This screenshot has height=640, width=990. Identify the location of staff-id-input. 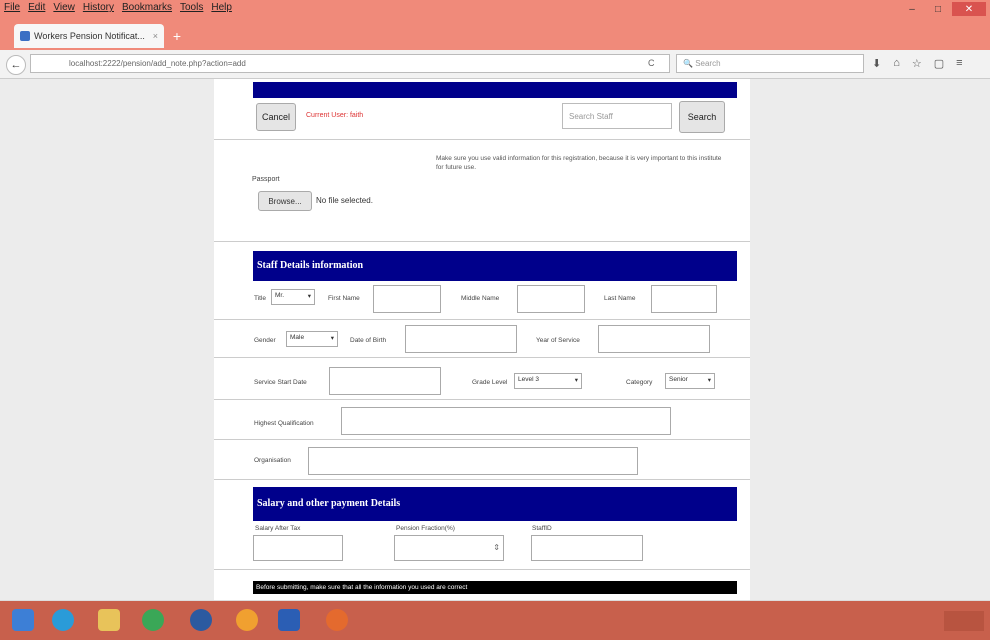
(587, 548).